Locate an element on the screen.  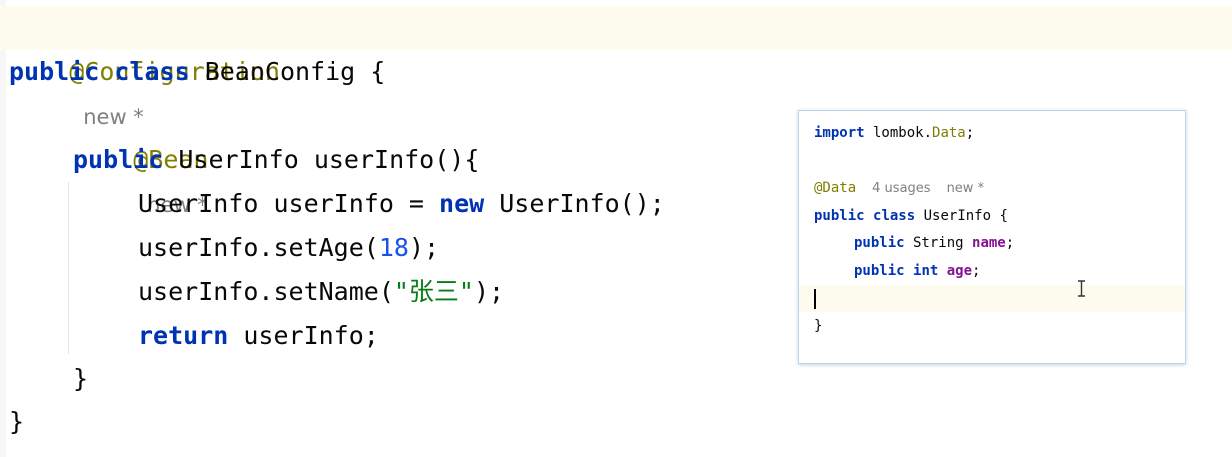
popup-line-field-name: public String name; is located at coordinates (934, 243).